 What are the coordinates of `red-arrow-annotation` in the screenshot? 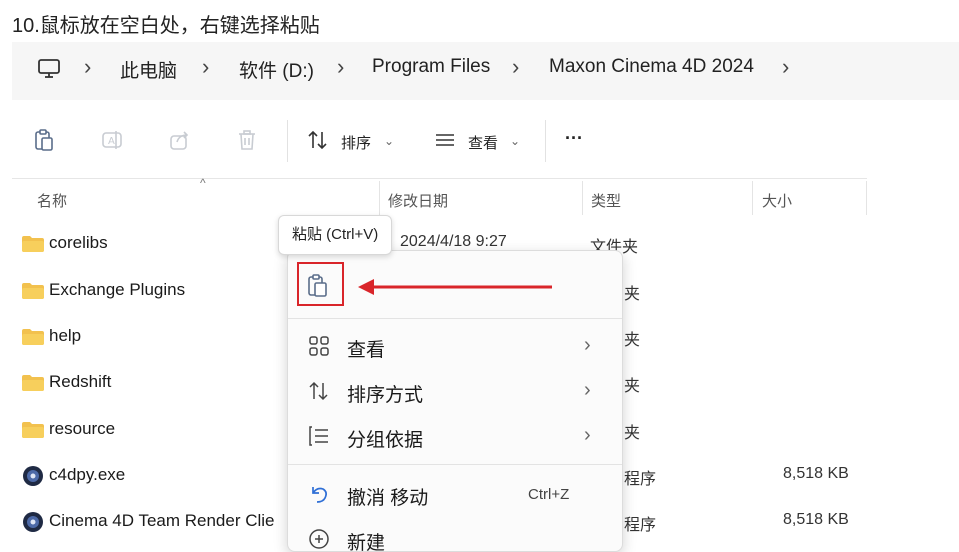 It's located at (455, 287).